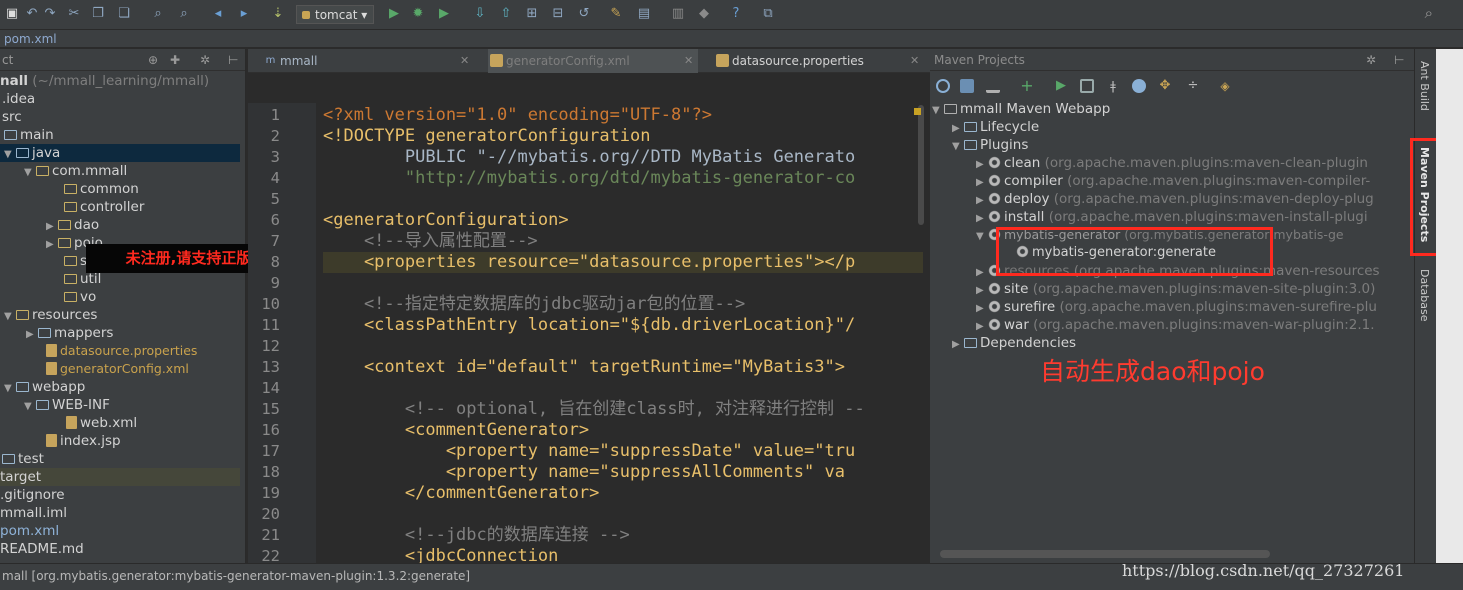  What do you see at coordinates (367, 61) in the screenshot?
I see `tab-mmall: m mmall ✕` at bounding box center [367, 61].